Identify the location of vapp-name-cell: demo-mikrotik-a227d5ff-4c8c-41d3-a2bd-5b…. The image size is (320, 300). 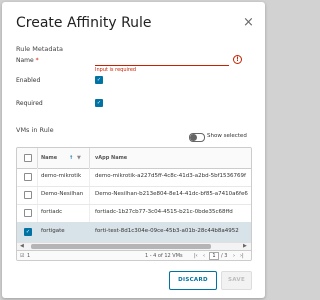
(170, 176).